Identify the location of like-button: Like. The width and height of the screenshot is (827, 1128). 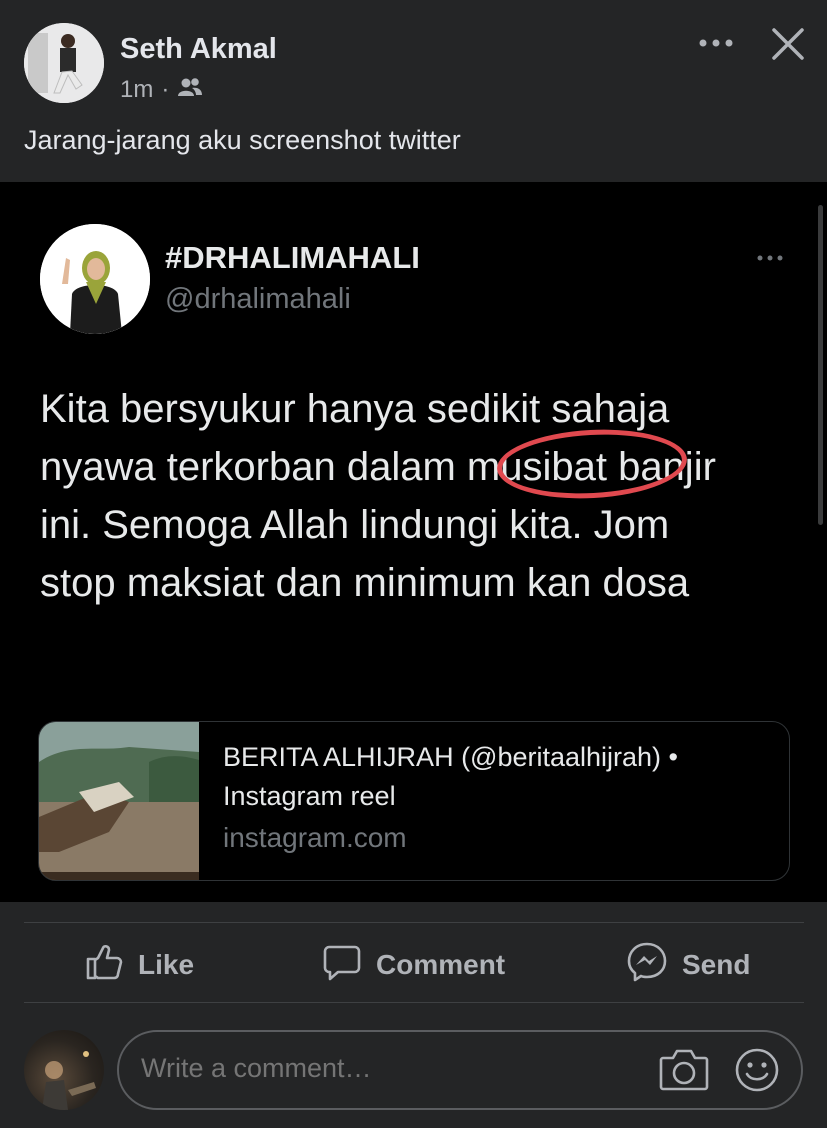
(139, 965).